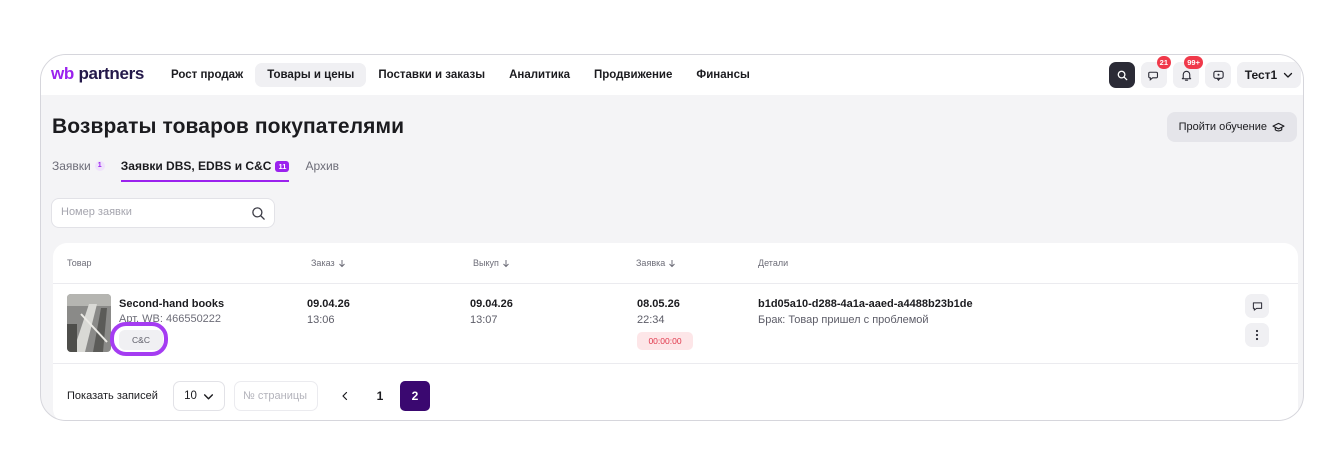 This screenshot has height=476, width=1344. Describe the element at coordinates (97, 74) in the screenshot. I see `logo: wb partners` at that location.